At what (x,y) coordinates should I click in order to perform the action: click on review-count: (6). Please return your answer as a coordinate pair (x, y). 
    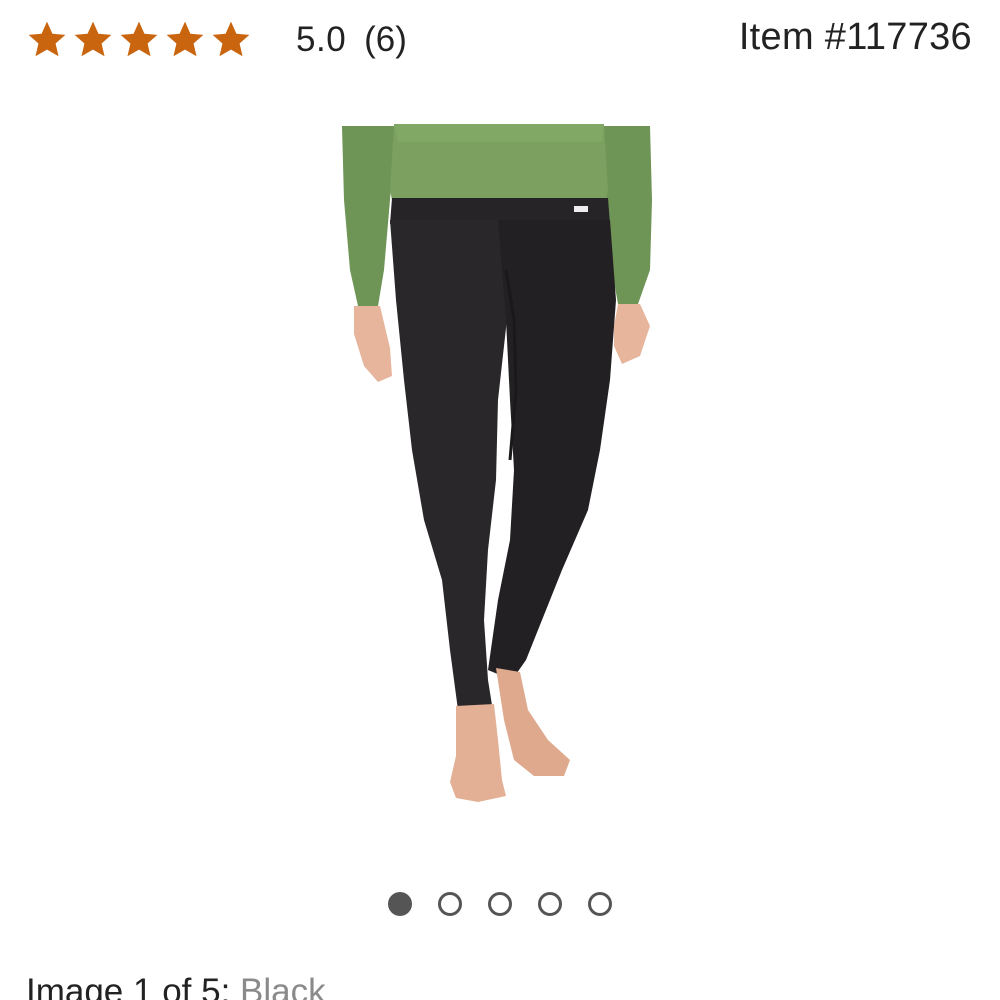
    Looking at the image, I should click on (385, 40).